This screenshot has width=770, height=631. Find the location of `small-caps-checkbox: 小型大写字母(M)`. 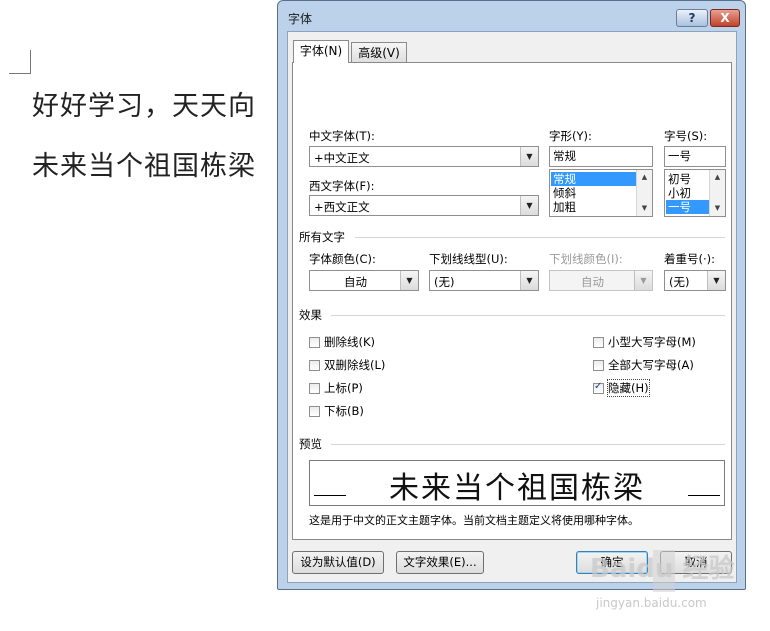

small-caps-checkbox: 小型大写字母(M) is located at coordinates (644, 342).